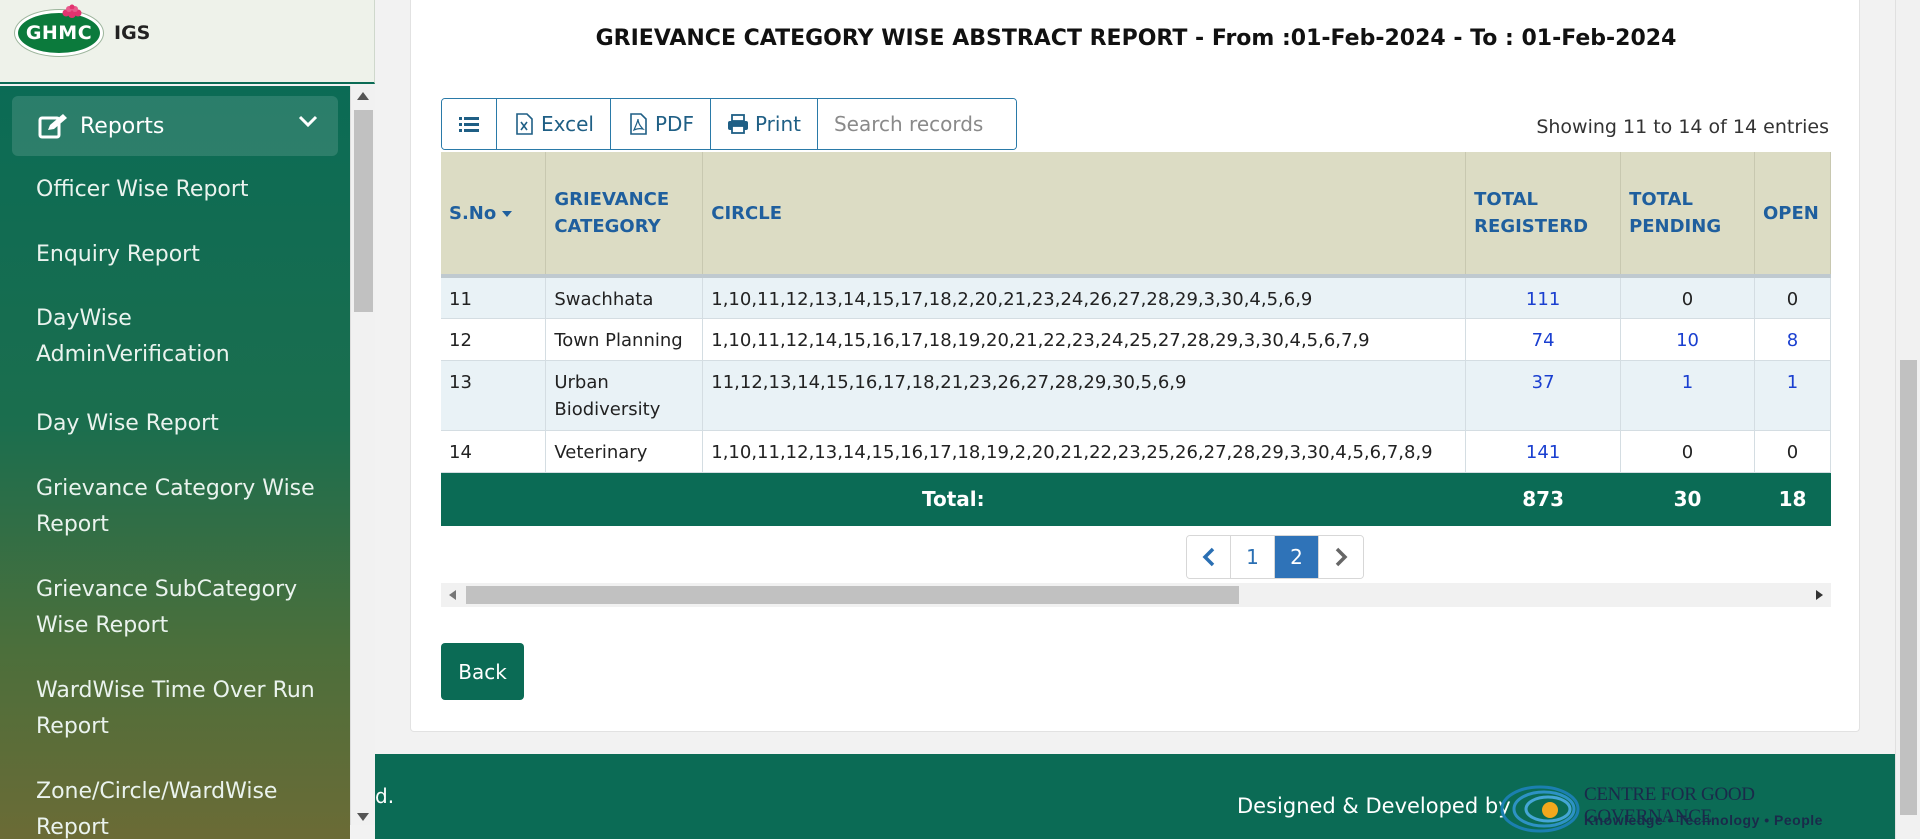 The height and width of the screenshot is (839, 1920). I want to click on entries-info: Showing 11 to 14 of 14 entries, so click(1682, 127).